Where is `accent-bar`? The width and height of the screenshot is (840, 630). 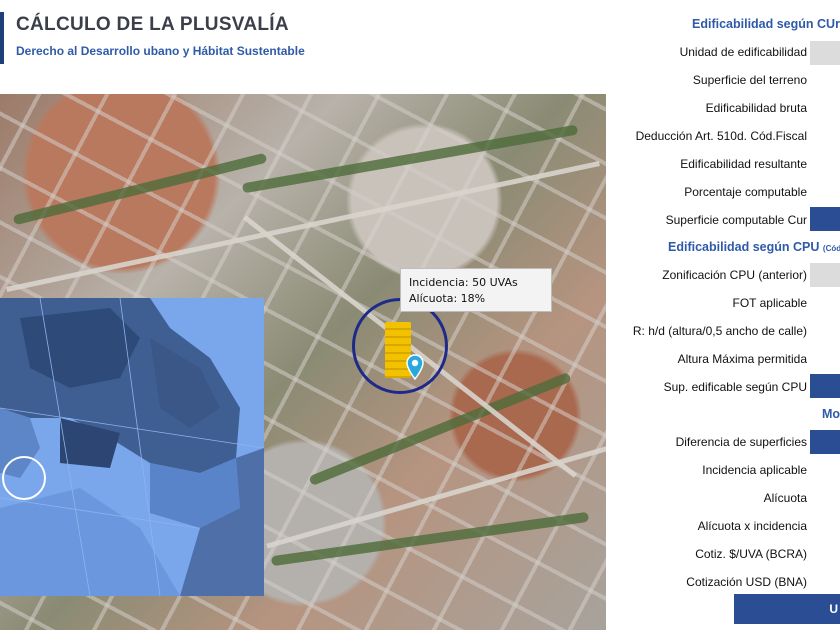
accent-bar is located at coordinates (2, 38).